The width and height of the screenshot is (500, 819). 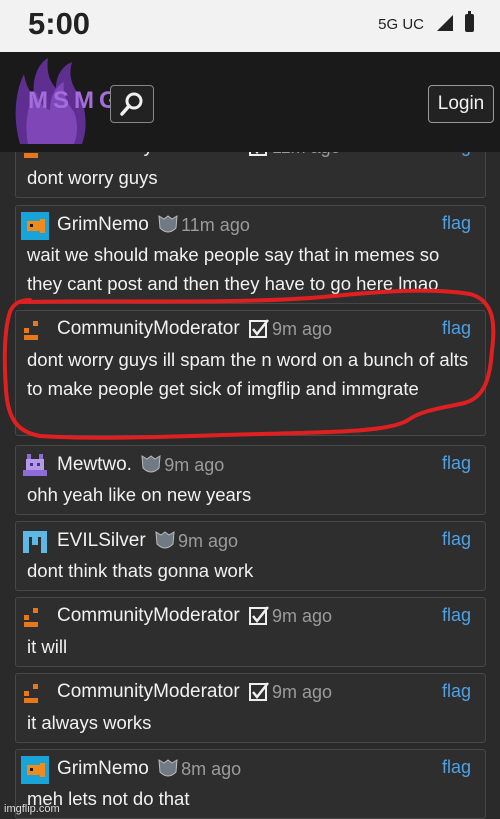 What do you see at coordinates (35, 466) in the screenshot?
I see `mewtwo-avatar-icon` at bounding box center [35, 466].